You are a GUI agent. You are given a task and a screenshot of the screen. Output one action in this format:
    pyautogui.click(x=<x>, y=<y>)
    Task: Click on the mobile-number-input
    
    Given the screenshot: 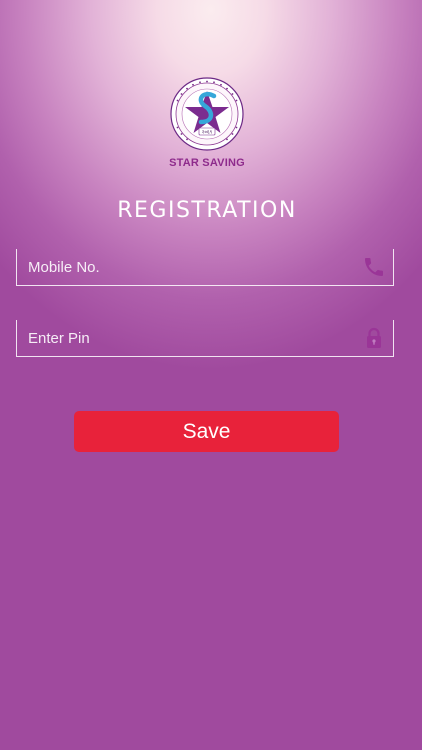 What is the action you would take?
    pyautogui.click(x=188, y=267)
    